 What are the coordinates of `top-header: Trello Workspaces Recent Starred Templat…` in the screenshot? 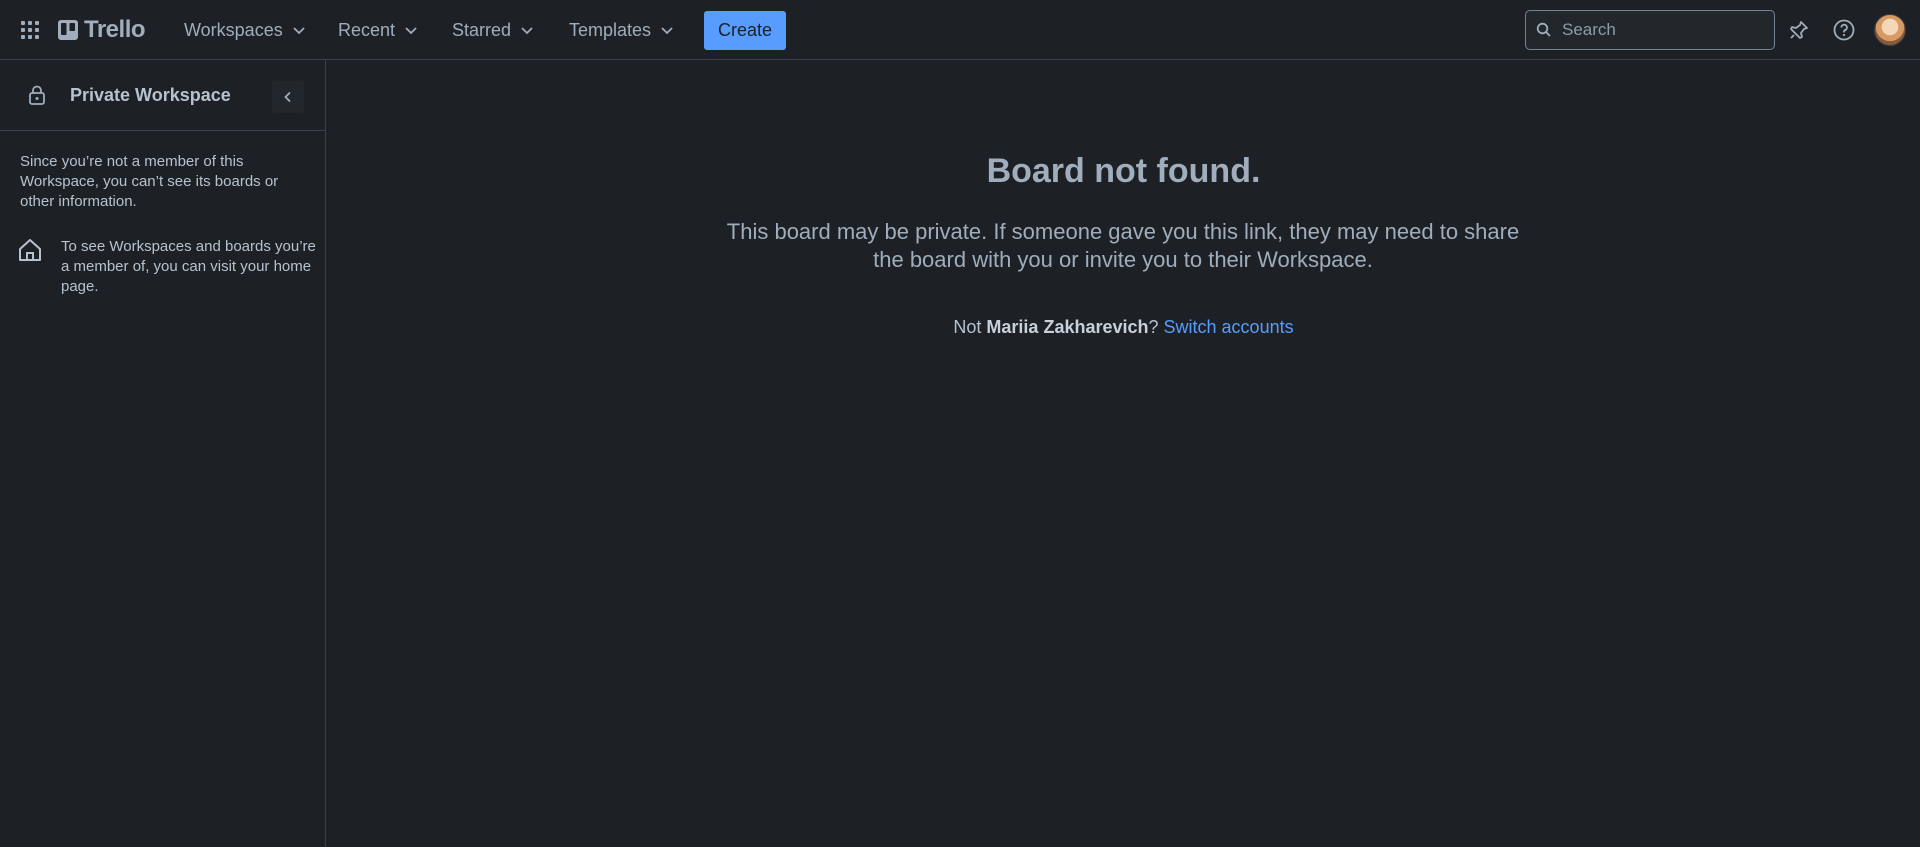 It's located at (960, 30).